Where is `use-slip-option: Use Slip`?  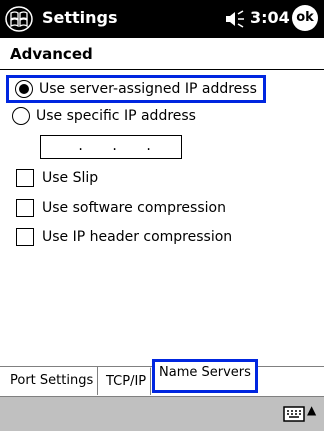 use-slip-option: Use Slip is located at coordinates (52, 178).